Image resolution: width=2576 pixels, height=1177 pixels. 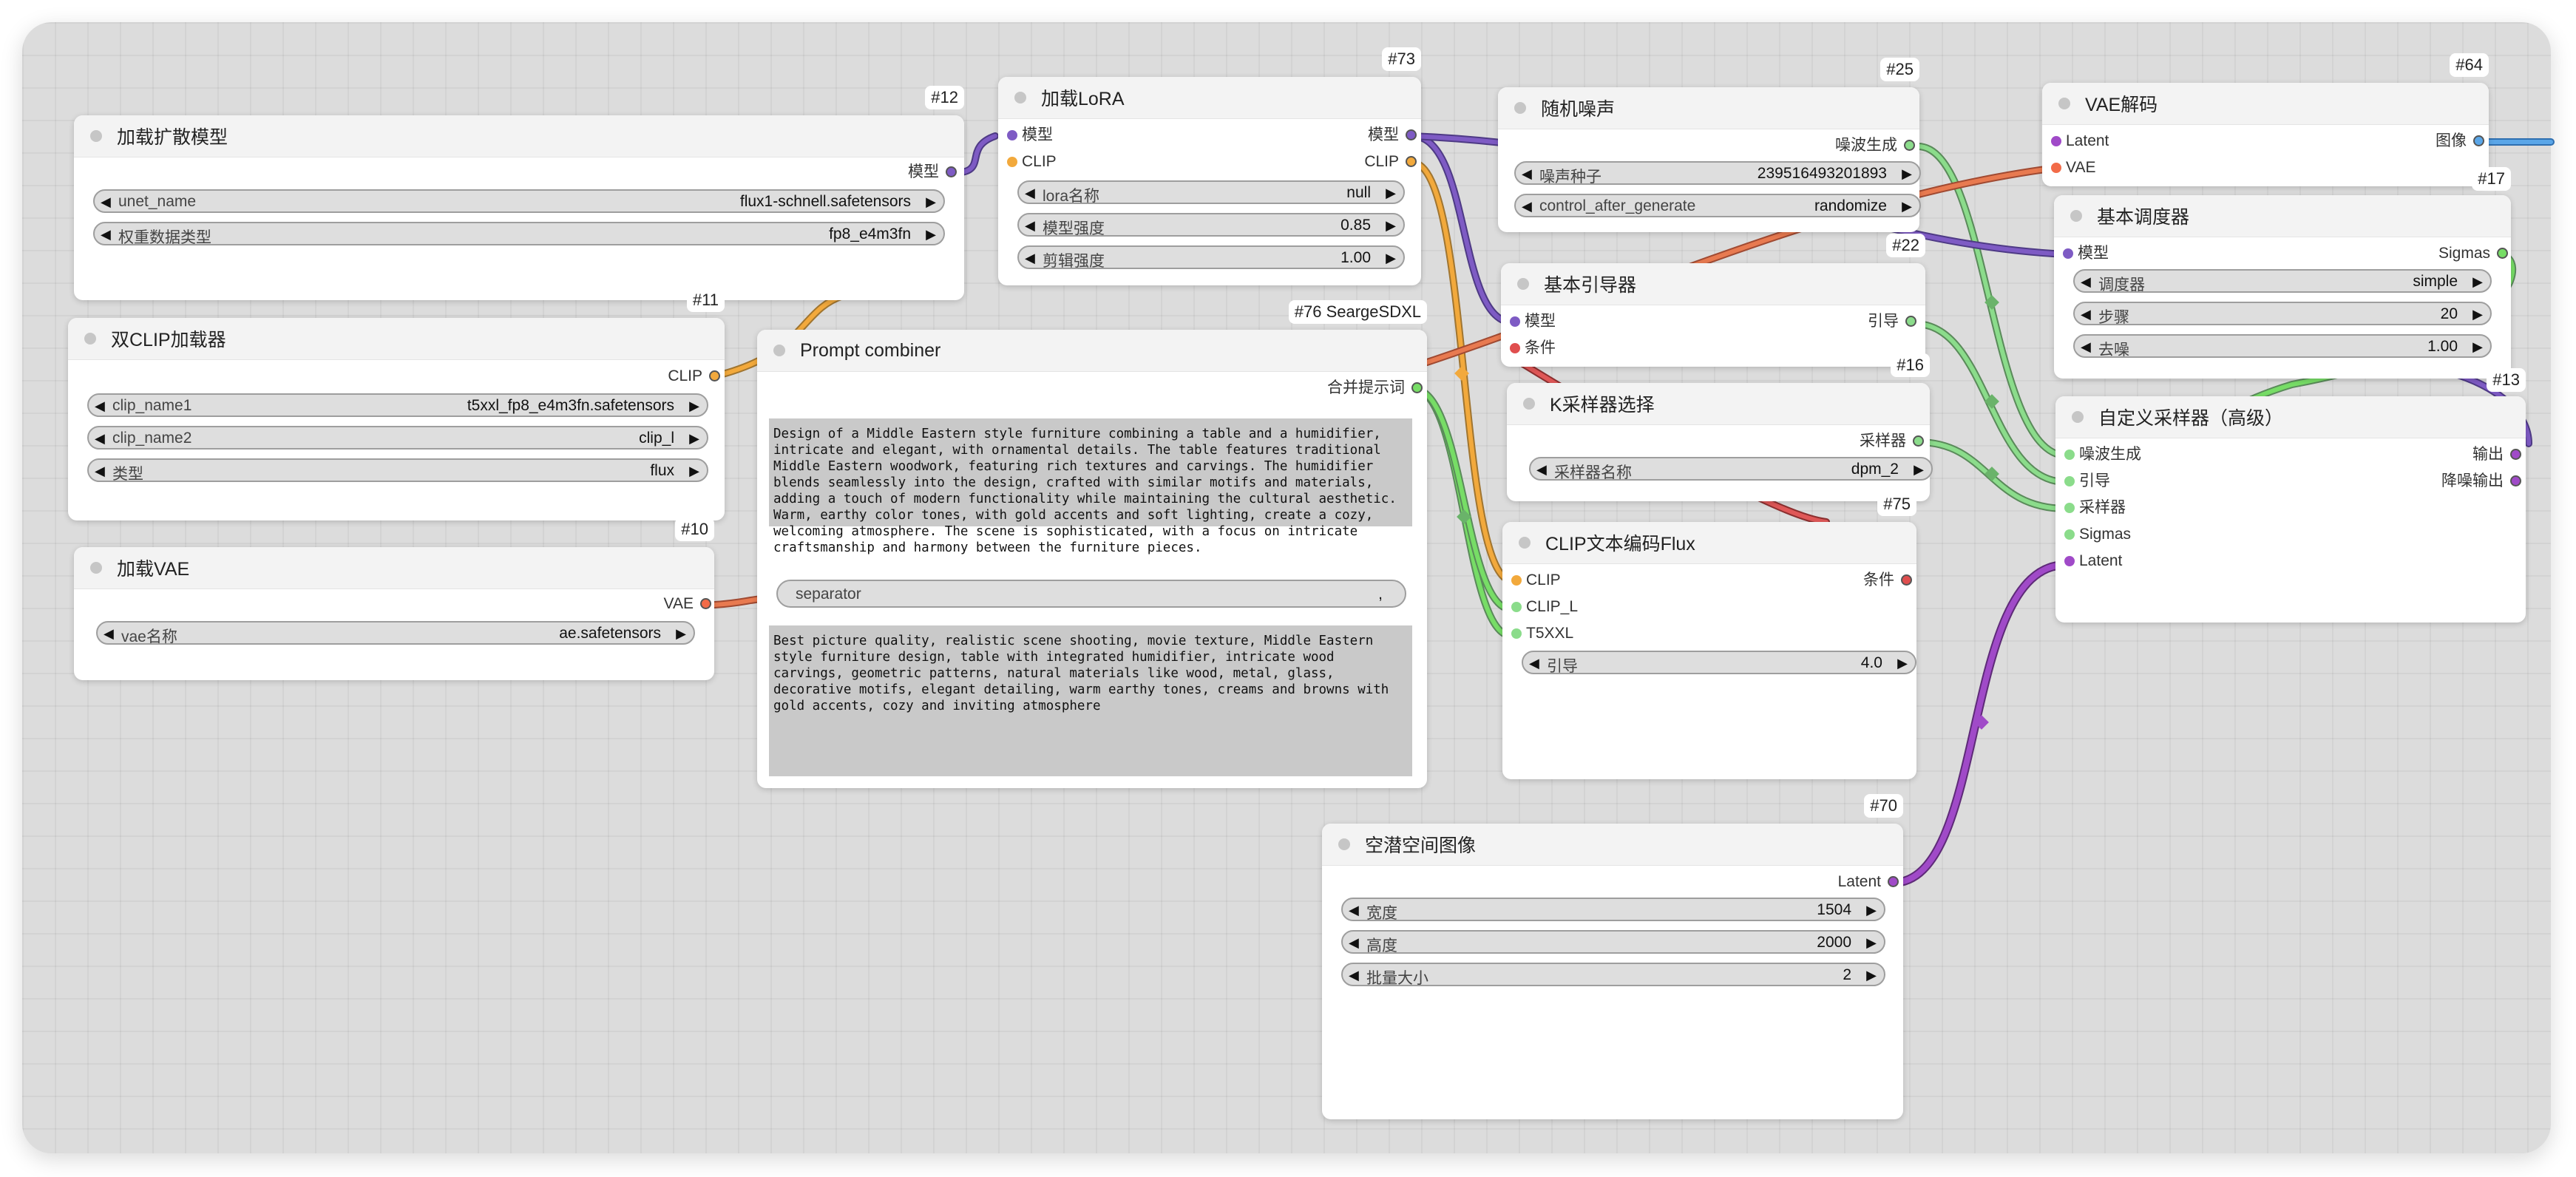 I want to click on node-title-bar: K采样器选择, so click(x=1718, y=404).